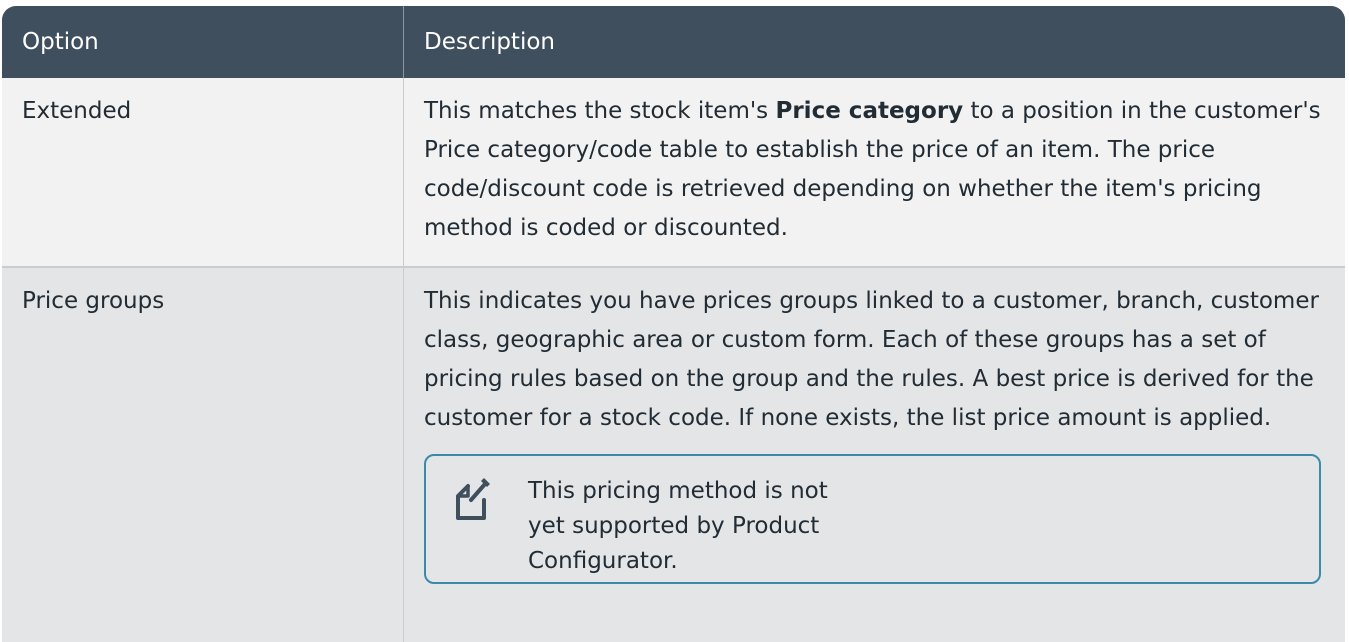  Describe the element at coordinates (473, 499) in the screenshot. I see `note-pencil-icon` at that location.